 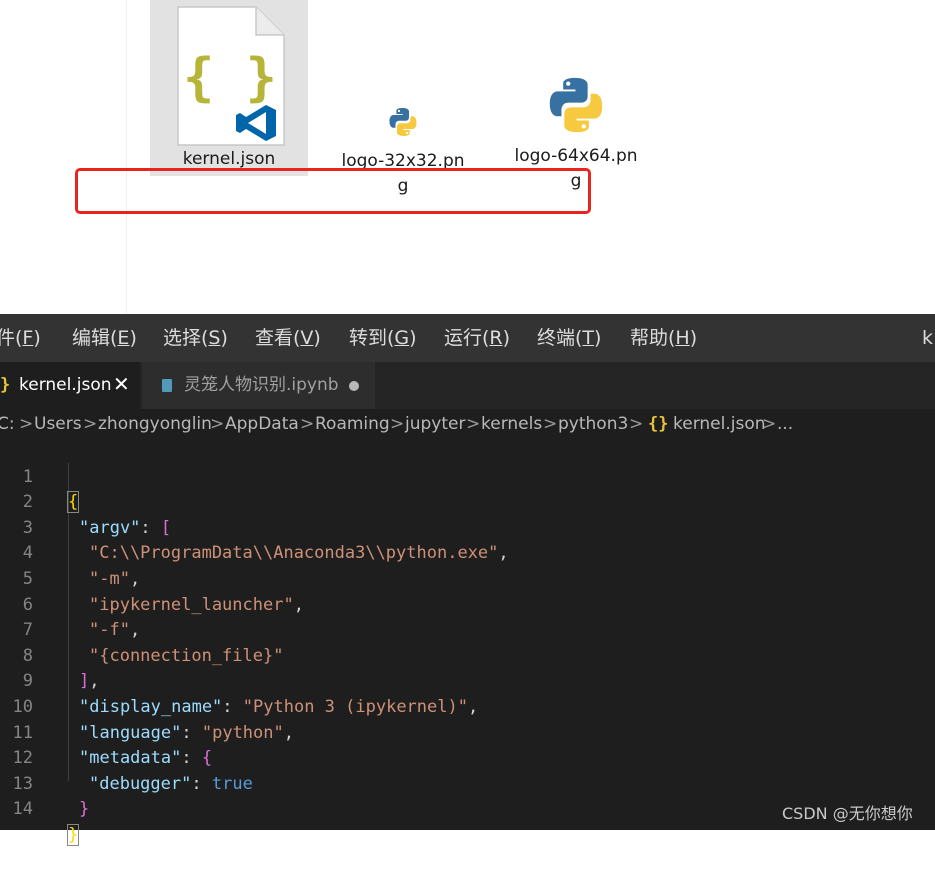 I want to click on menu-view: 查看(V), so click(x=288, y=338).